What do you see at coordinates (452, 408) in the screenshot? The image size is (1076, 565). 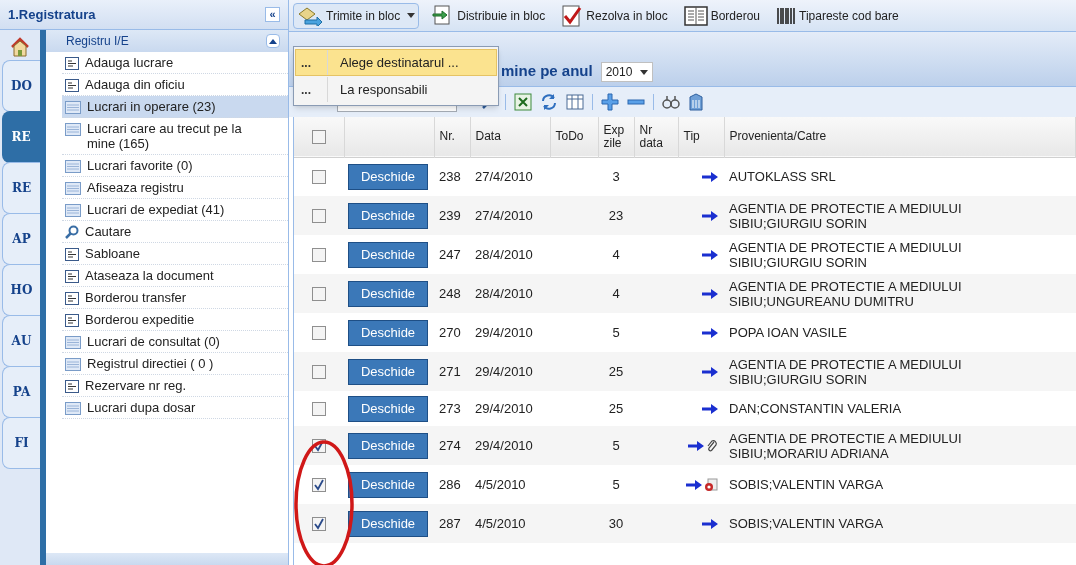 I see `table-cell: 273` at bounding box center [452, 408].